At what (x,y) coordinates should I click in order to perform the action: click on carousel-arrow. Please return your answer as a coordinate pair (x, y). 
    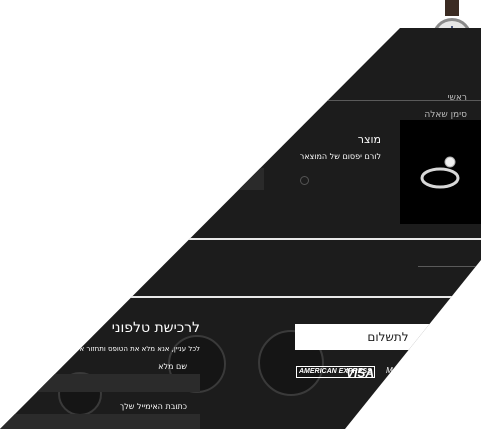
    Looking at the image, I should click on (252, 179).